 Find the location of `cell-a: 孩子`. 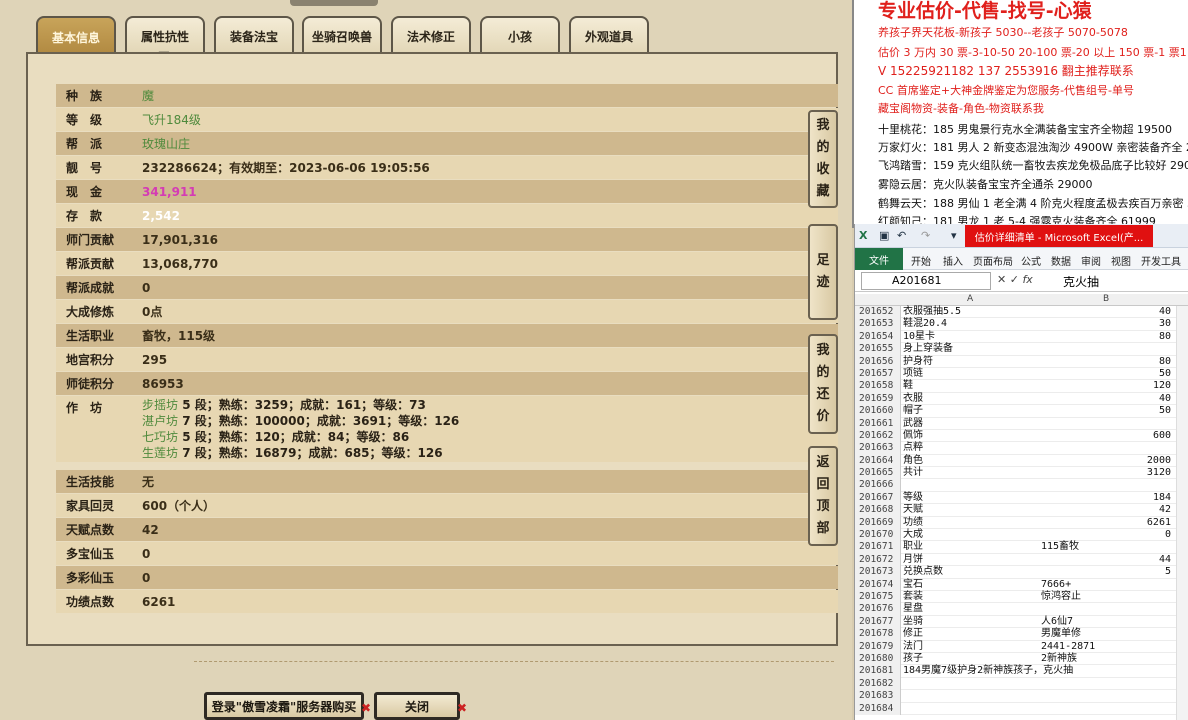

cell-a: 孩子 is located at coordinates (972, 659).